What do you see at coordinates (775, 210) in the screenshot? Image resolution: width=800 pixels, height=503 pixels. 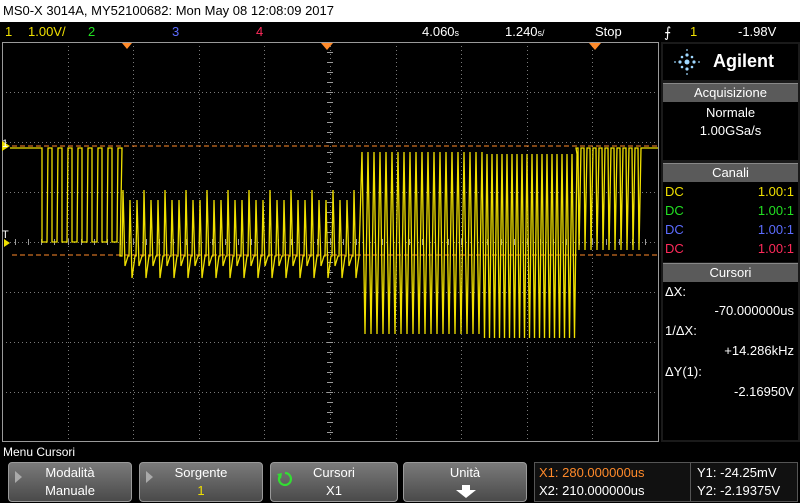 I see `channel-2-probe: 1.00:1` at bounding box center [775, 210].